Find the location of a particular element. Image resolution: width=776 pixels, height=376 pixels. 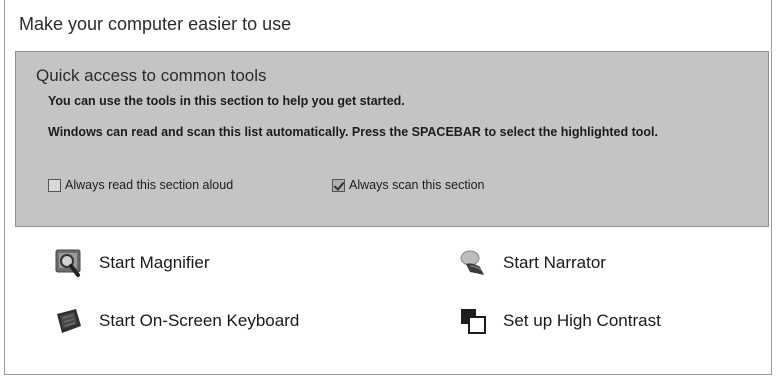

scan-option: Always scan this section is located at coordinates (408, 185).